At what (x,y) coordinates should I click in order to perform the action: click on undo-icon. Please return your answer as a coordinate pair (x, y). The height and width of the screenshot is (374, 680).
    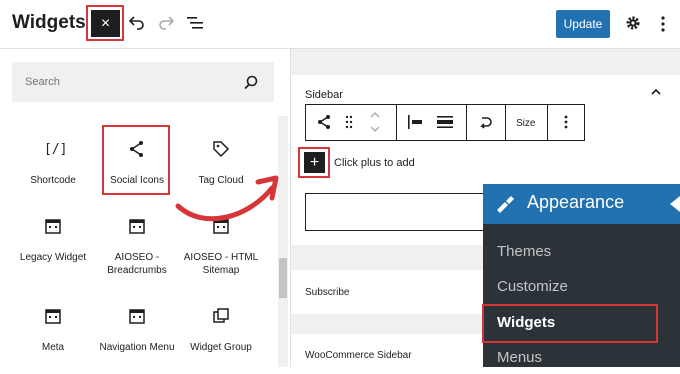
    Looking at the image, I should click on (137, 22).